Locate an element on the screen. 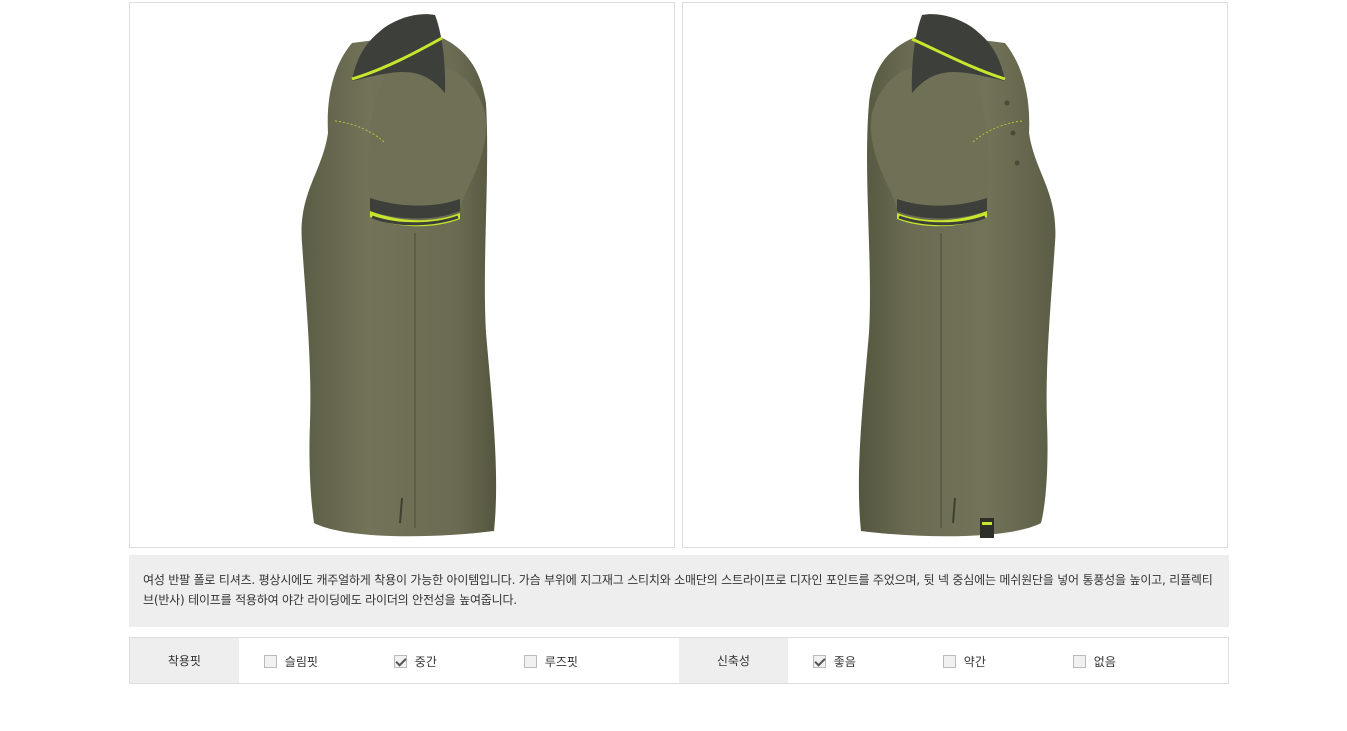 This screenshot has width=1347, height=731. spec-table: 착용핏 슬림핏 중간 루즈핏 신축성 좋음 약간 없음 is located at coordinates (679, 660).